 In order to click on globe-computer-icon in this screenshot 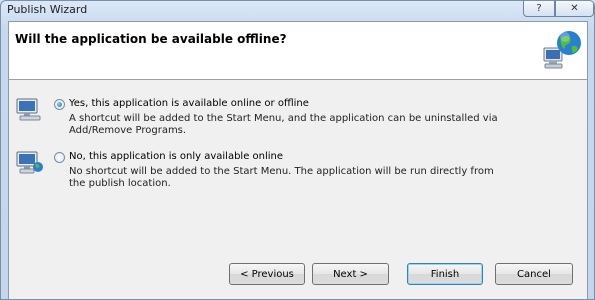, I will do `click(562, 50)`.